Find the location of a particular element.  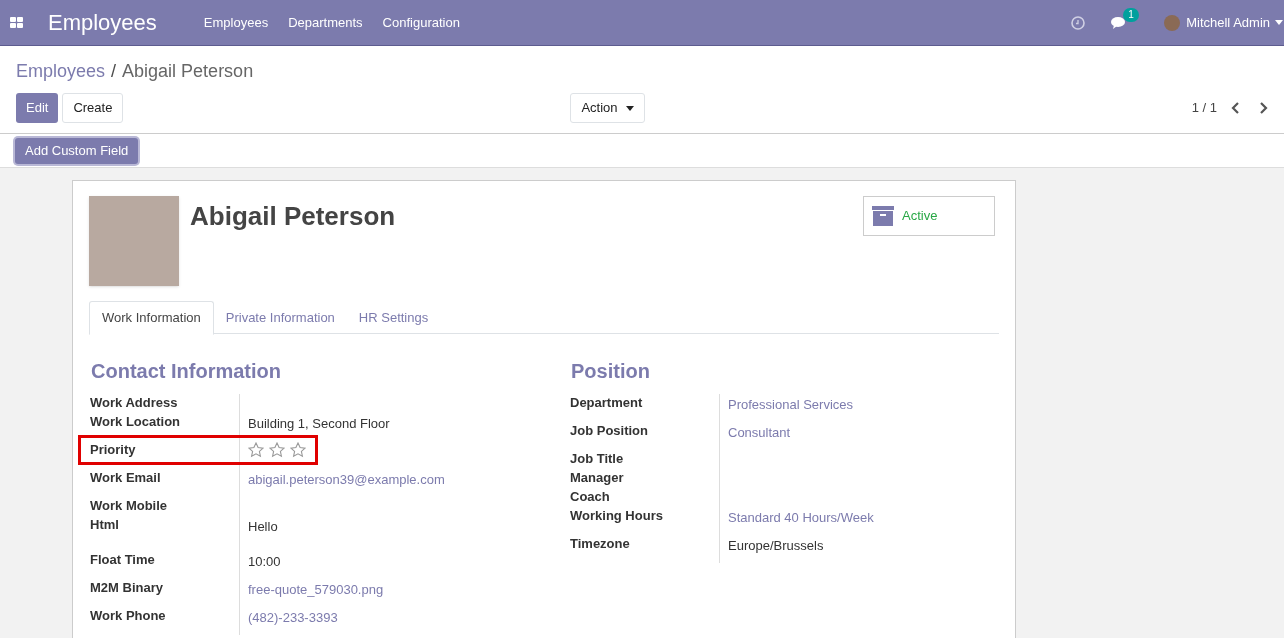

tab: Private Information is located at coordinates (280, 317).